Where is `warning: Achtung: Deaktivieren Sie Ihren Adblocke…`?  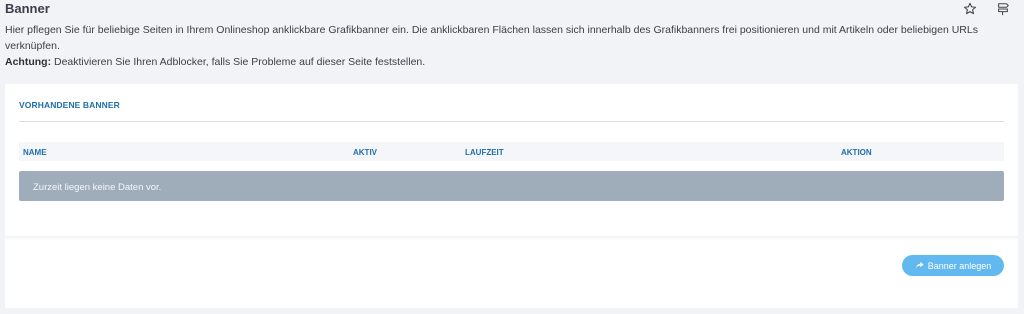 warning: Achtung: Deaktivieren Sie Ihren Adblocke… is located at coordinates (510, 62).